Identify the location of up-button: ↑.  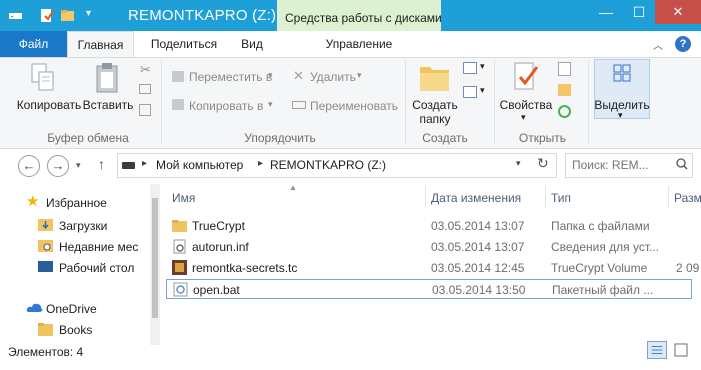
(101, 164).